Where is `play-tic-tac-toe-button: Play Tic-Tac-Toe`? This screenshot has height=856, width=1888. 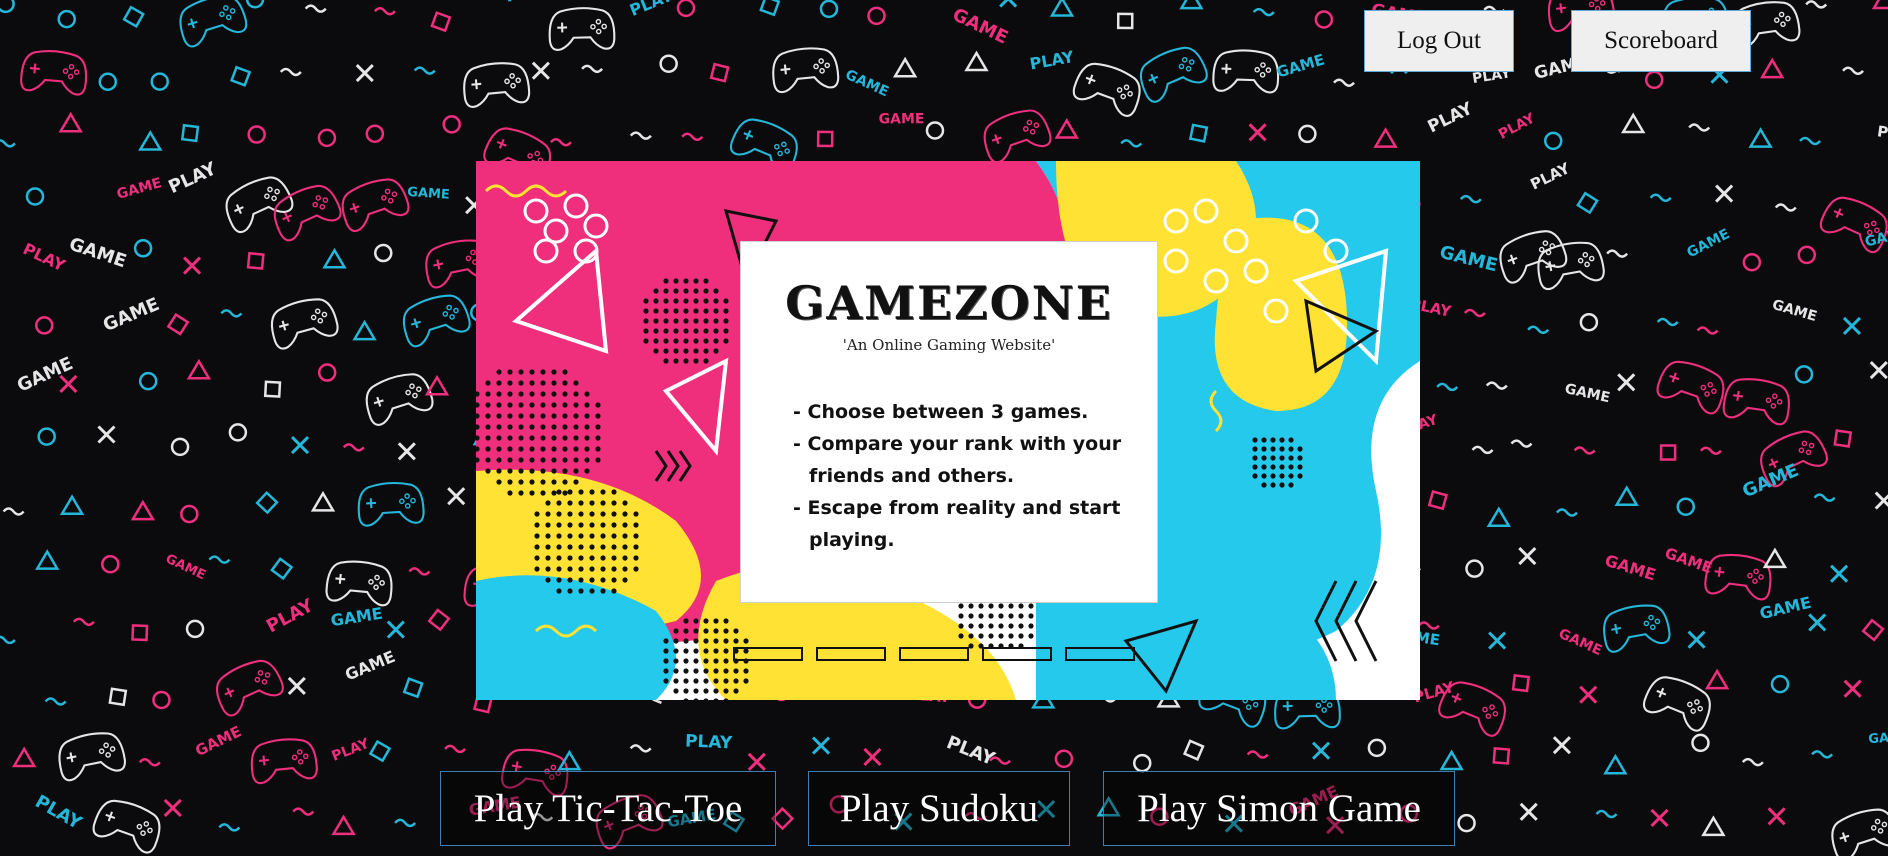 play-tic-tac-toe-button: Play Tic-Tac-Toe is located at coordinates (608, 808).